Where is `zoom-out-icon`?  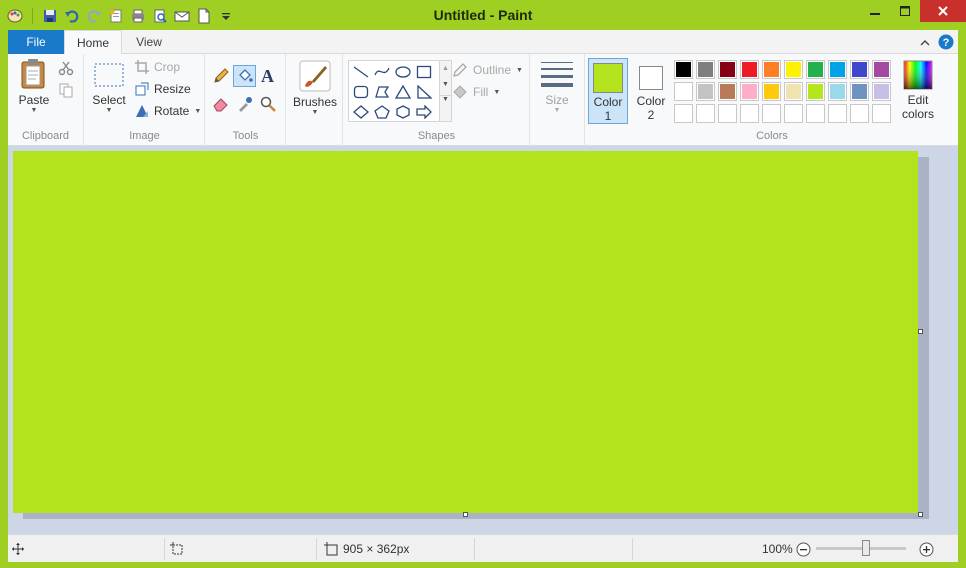
zoom-out-icon is located at coordinates (803, 549).